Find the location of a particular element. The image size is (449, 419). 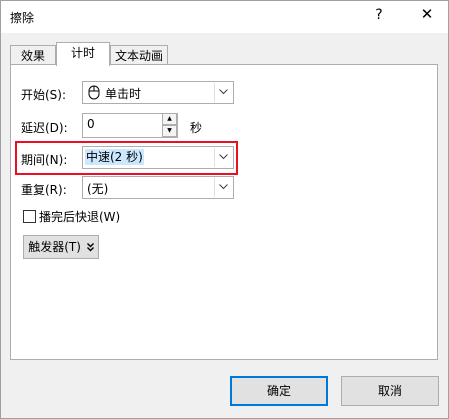

repeat-combobox: (无) is located at coordinates (158, 187).